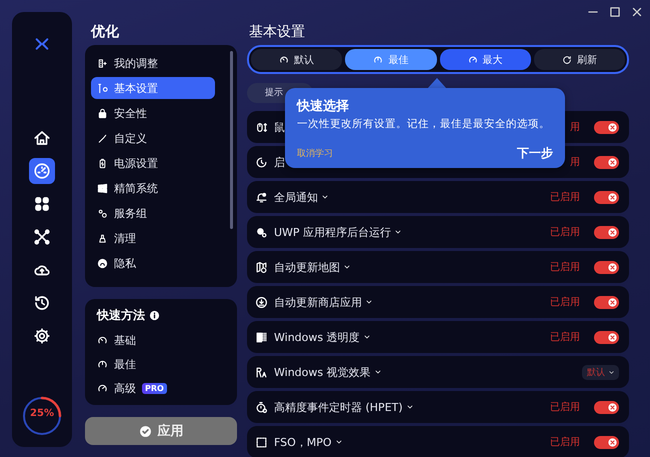  Describe the element at coordinates (42, 204) in the screenshot. I see `apps-icon` at that location.